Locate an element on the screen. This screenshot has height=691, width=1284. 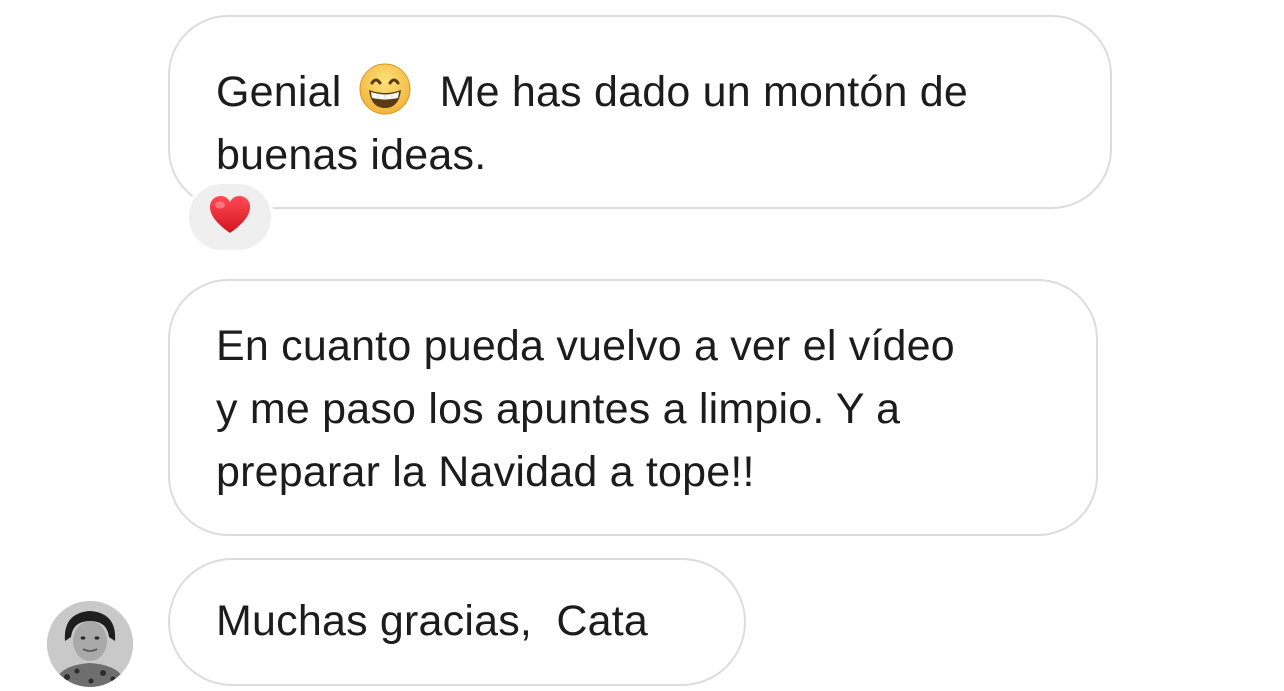
message-bubble-3: Muchas gracias, Cata is located at coordinates (457, 622).